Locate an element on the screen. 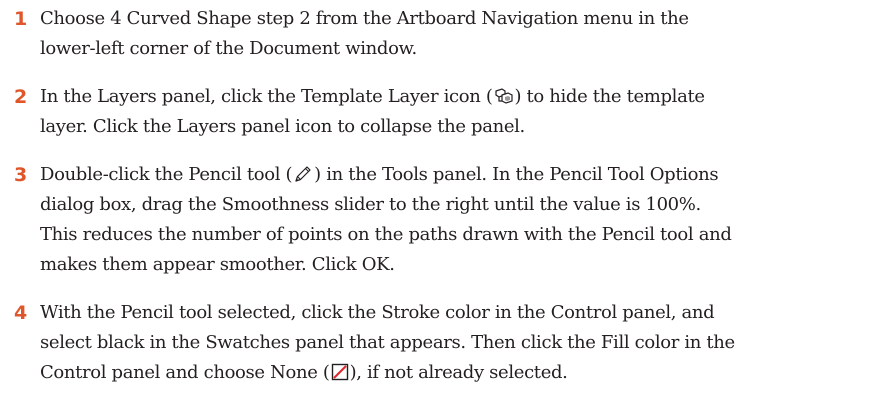 This screenshot has width=894, height=415. template-layer-icon is located at coordinates (504, 100).